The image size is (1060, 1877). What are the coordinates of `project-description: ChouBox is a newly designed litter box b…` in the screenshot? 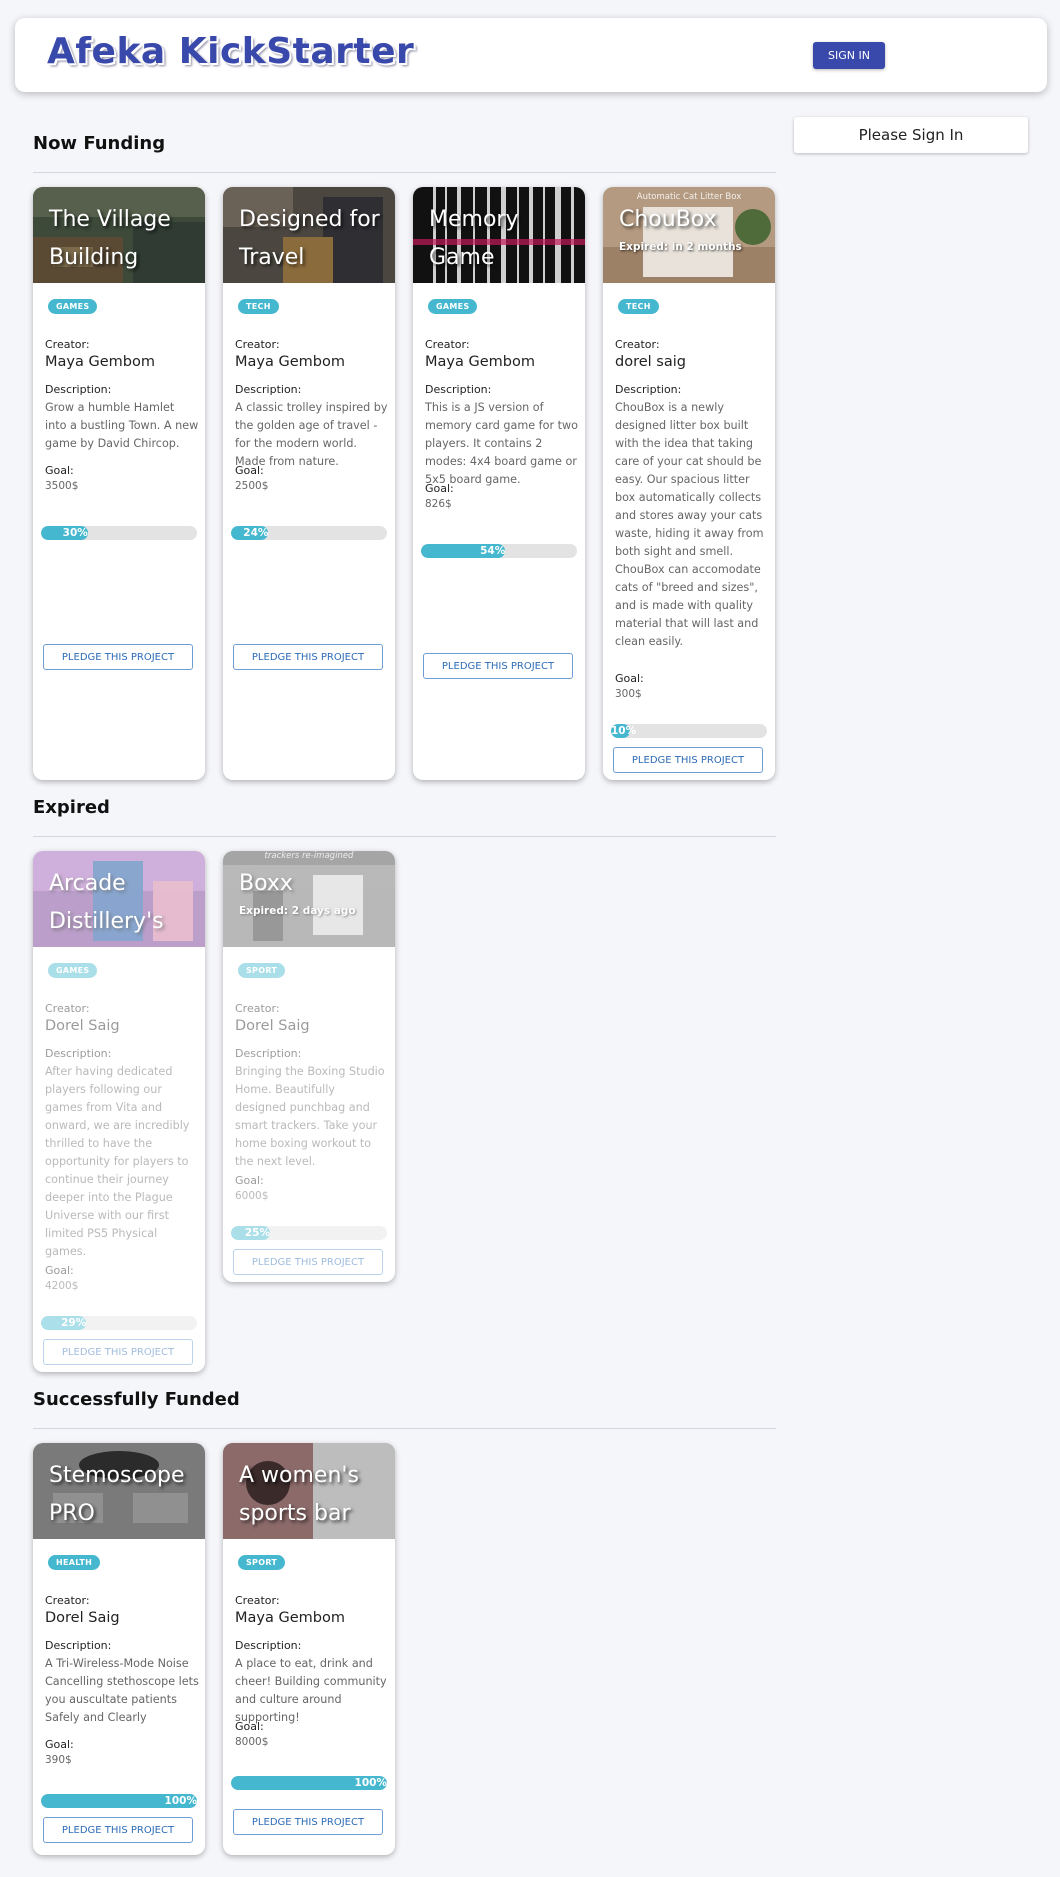 It's located at (689, 524).